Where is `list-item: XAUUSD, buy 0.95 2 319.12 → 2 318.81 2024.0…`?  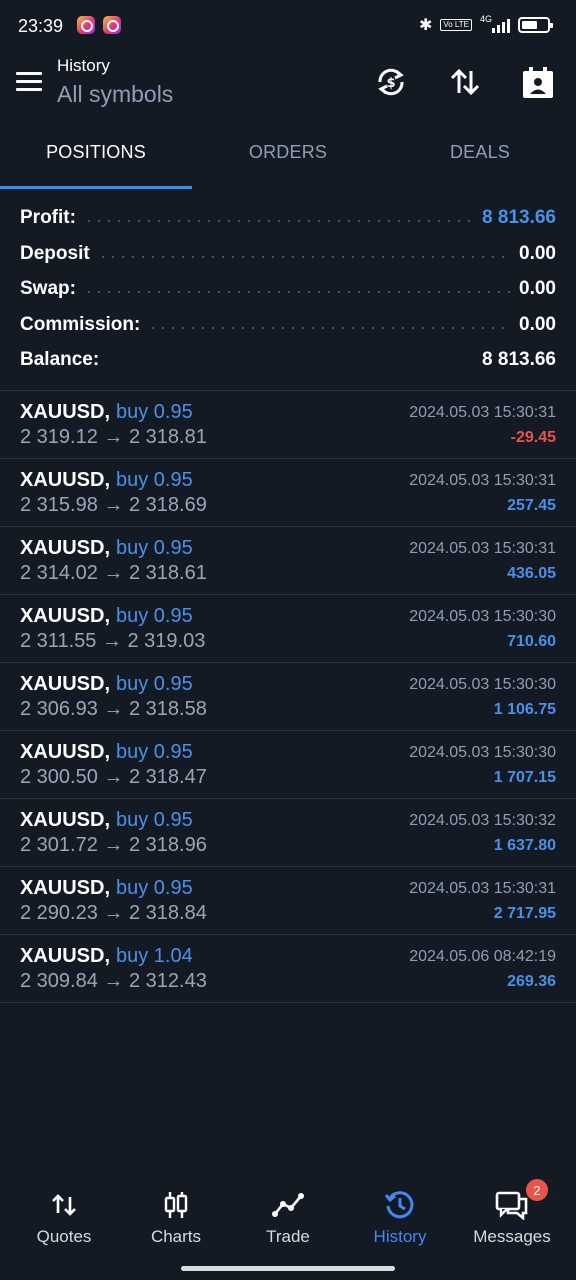
list-item: XAUUSD, buy 0.95 2 319.12 → 2 318.81 2024.0… is located at coordinates (288, 425).